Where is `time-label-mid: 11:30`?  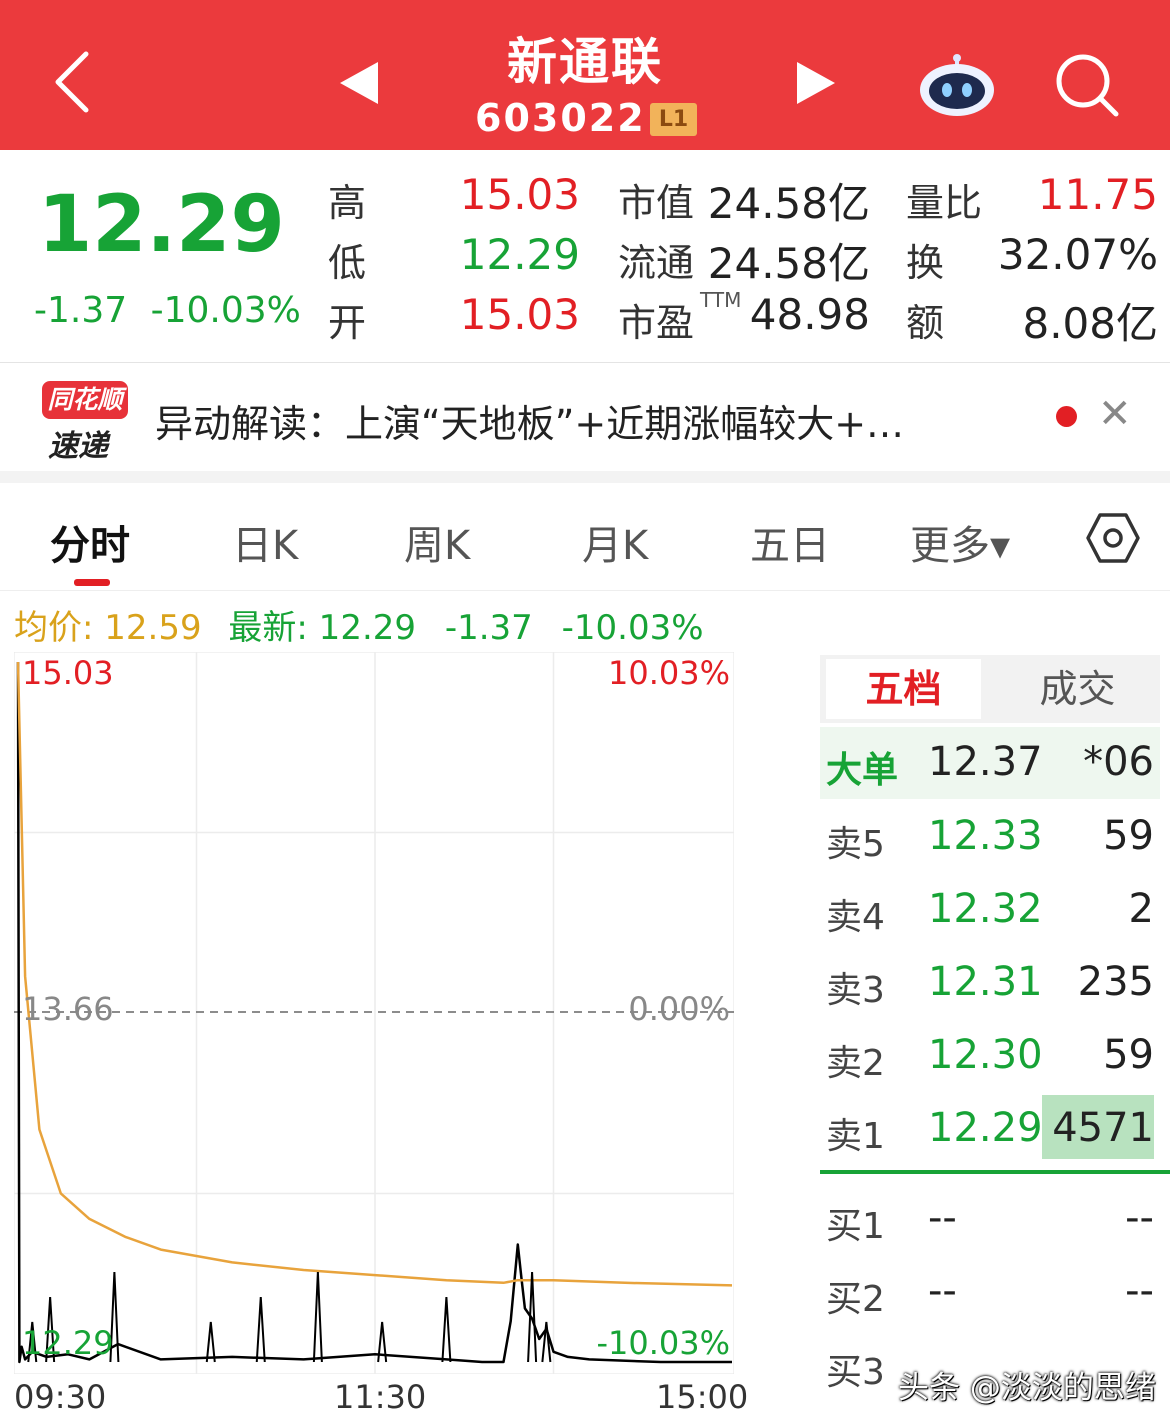
time-label-mid: 11:30 is located at coordinates (380, 1397).